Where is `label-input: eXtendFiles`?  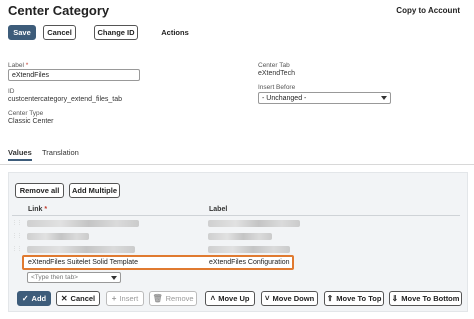 label-input: eXtendFiles is located at coordinates (74, 75).